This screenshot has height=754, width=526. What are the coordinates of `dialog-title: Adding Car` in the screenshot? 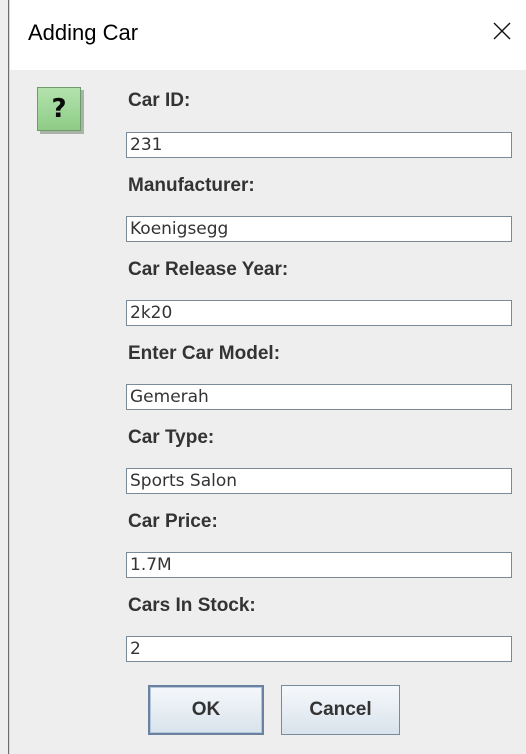 It's located at (83, 32).